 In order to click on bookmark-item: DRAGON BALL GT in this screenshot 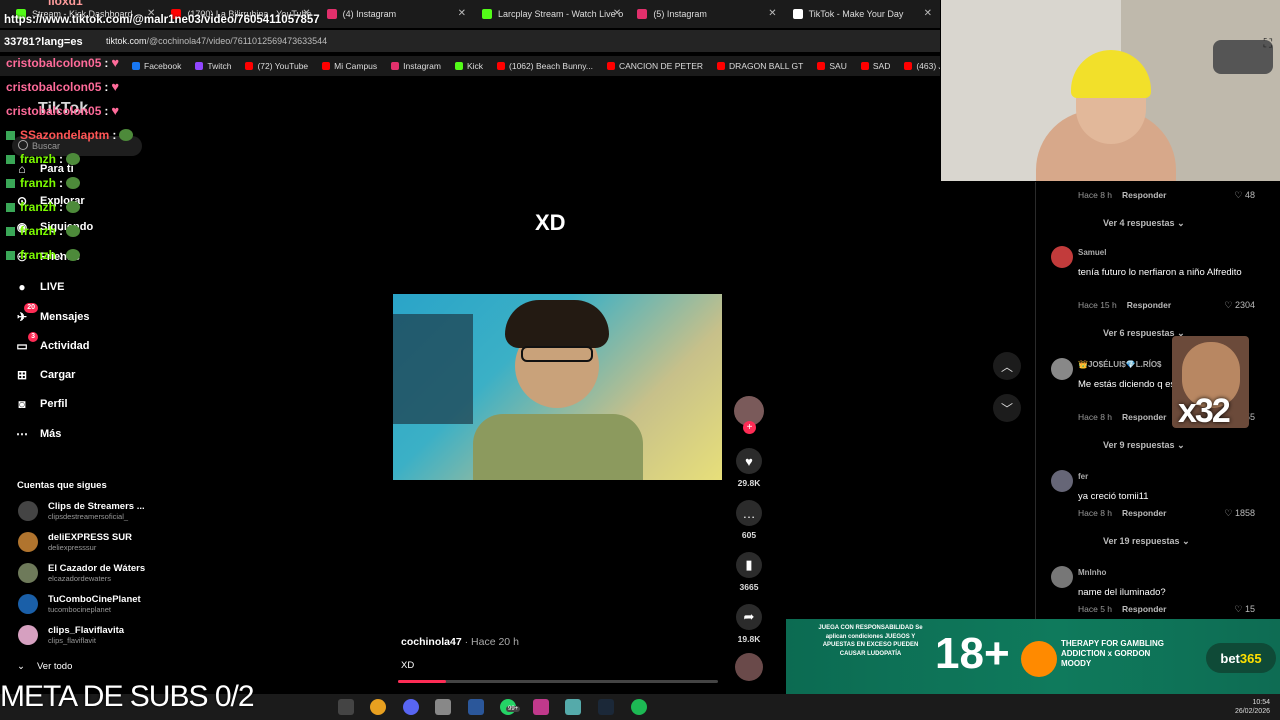, I will do `click(760, 66)`.